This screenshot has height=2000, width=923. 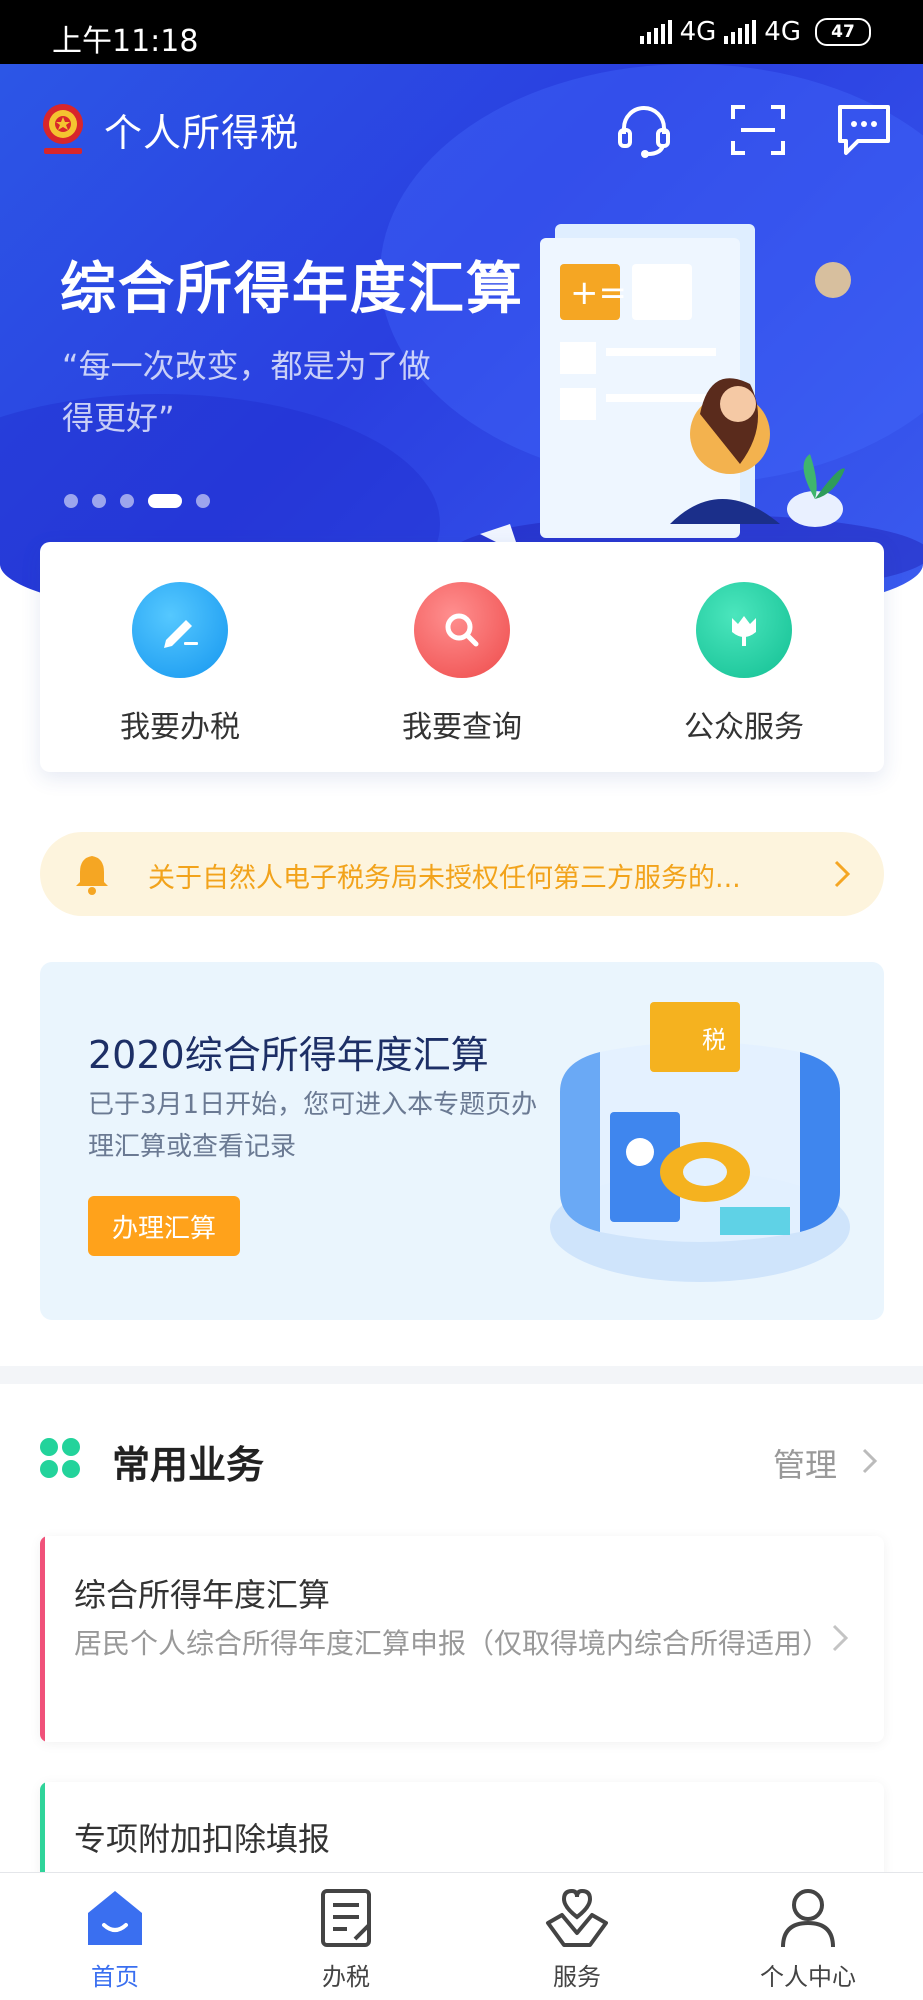 I want to click on illustration-tax-label: 税, so click(x=714, y=1040).